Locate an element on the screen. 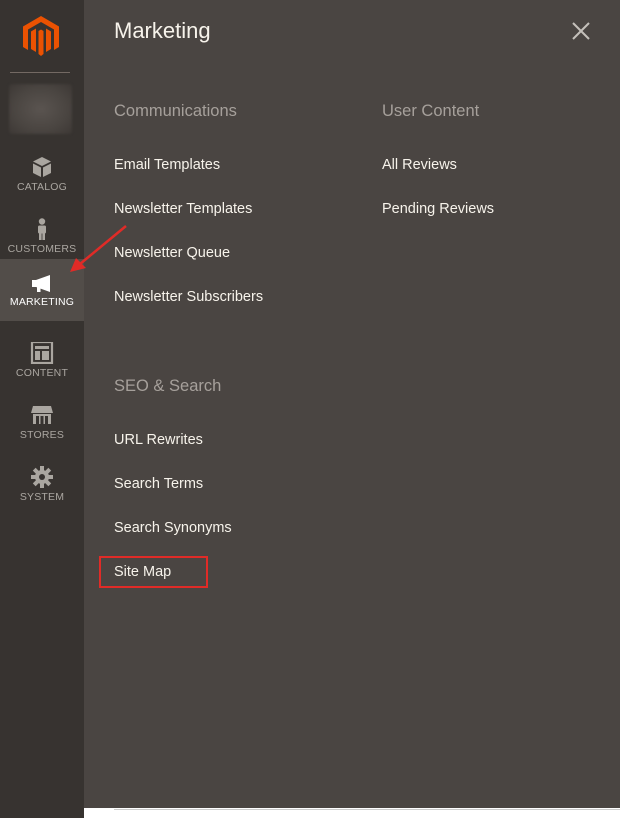 This screenshot has width=620, height=818. gear-icon is located at coordinates (42, 477).